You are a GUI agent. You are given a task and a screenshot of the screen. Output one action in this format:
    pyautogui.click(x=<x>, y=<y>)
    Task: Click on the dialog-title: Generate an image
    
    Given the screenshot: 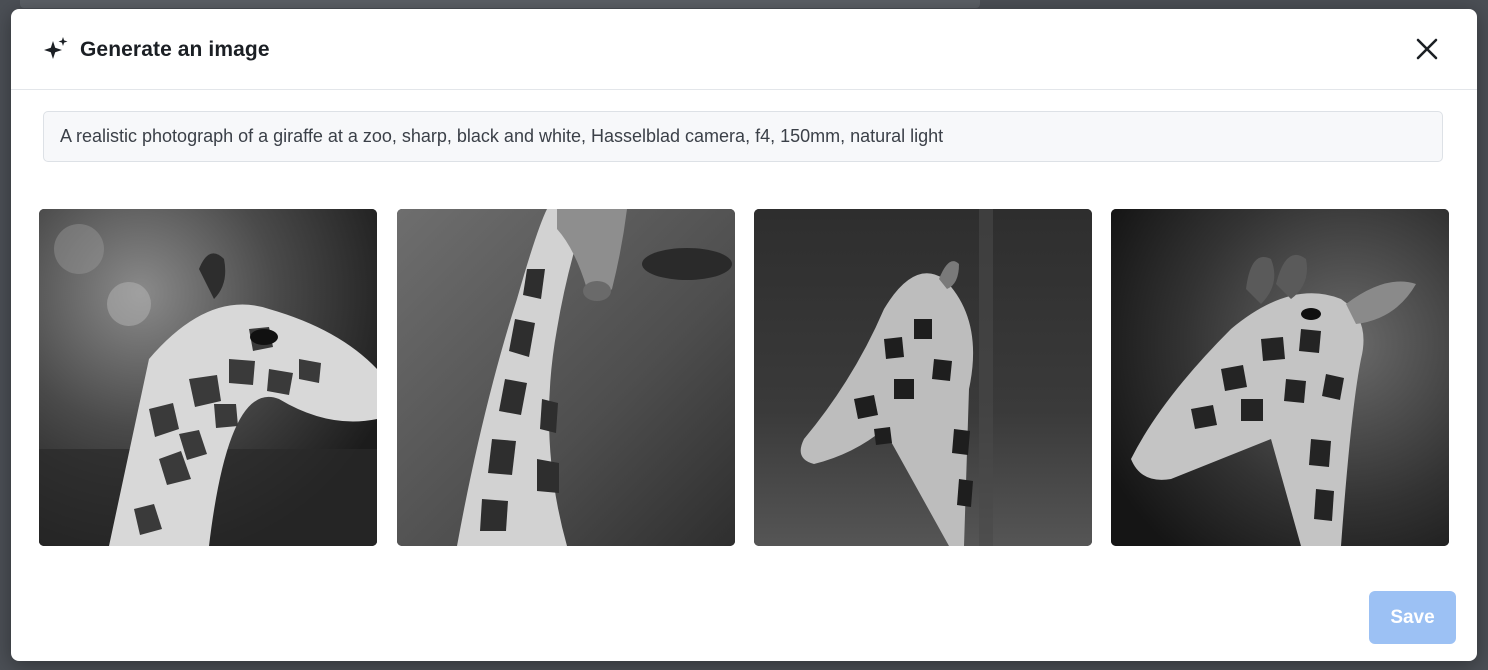 What is the action you would take?
    pyautogui.click(x=175, y=49)
    